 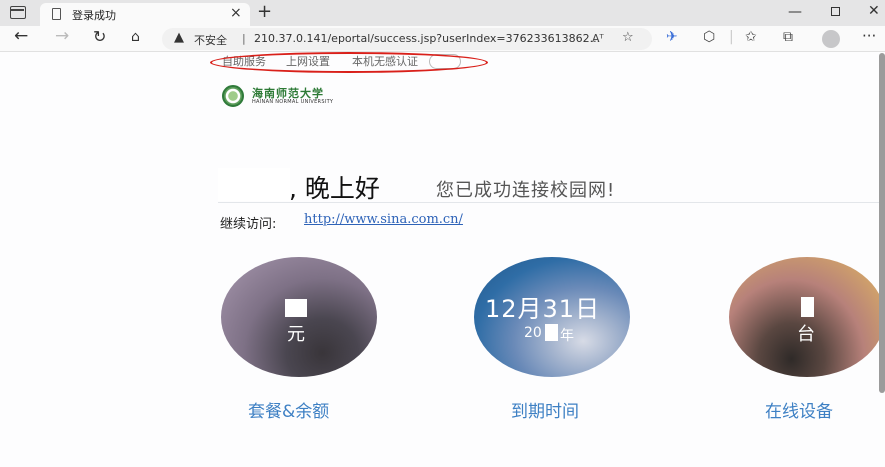 What do you see at coordinates (874, 11) in the screenshot?
I see `window-close-icon: ✕` at bounding box center [874, 11].